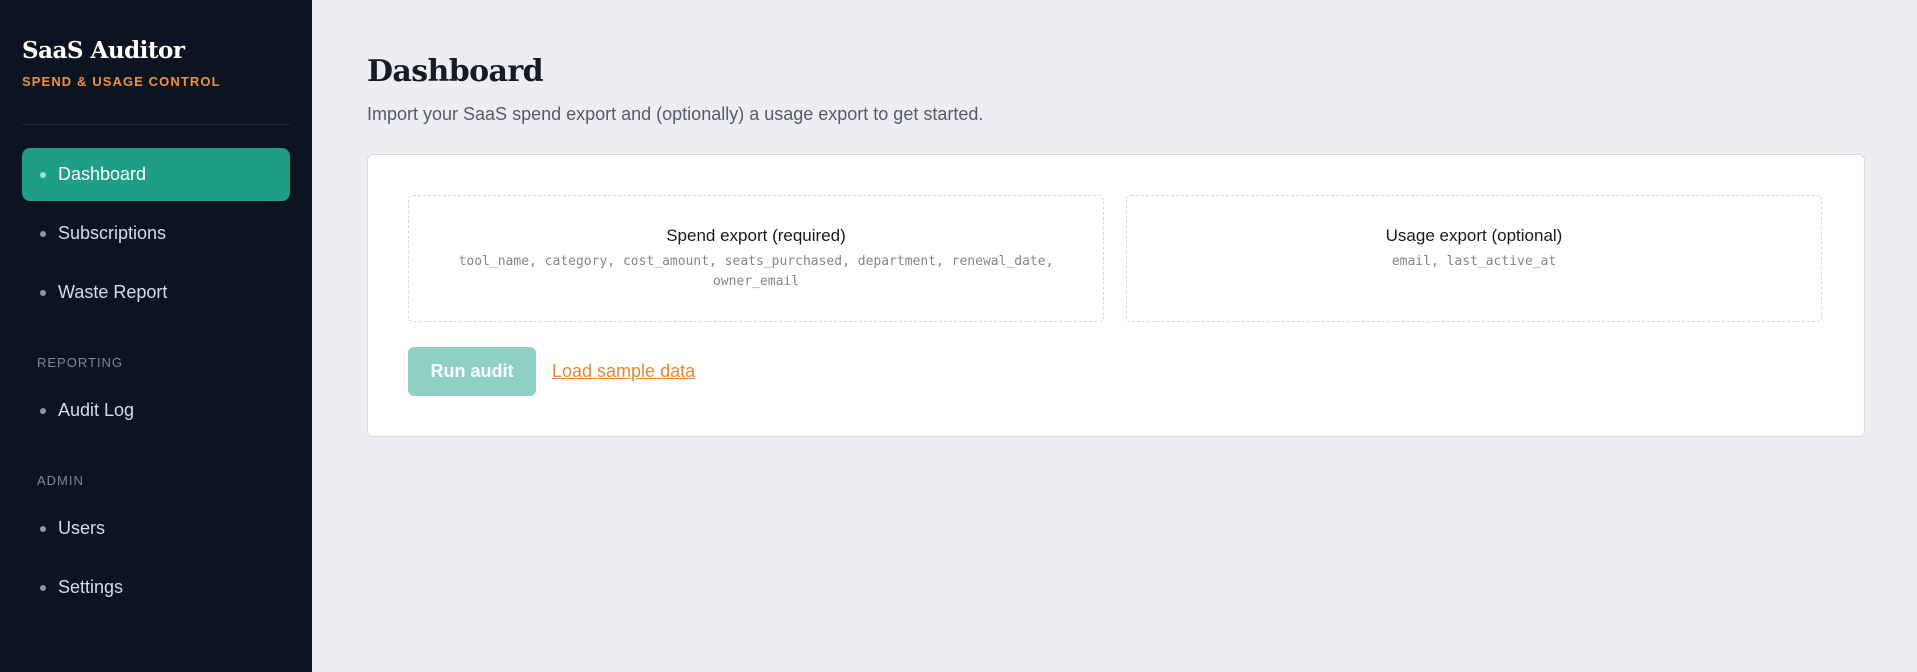 The image size is (1917, 672). Describe the element at coordinates (156, 410) in the screenshot. I see `sidebar-item-audit-log: Audit Log` at that location.